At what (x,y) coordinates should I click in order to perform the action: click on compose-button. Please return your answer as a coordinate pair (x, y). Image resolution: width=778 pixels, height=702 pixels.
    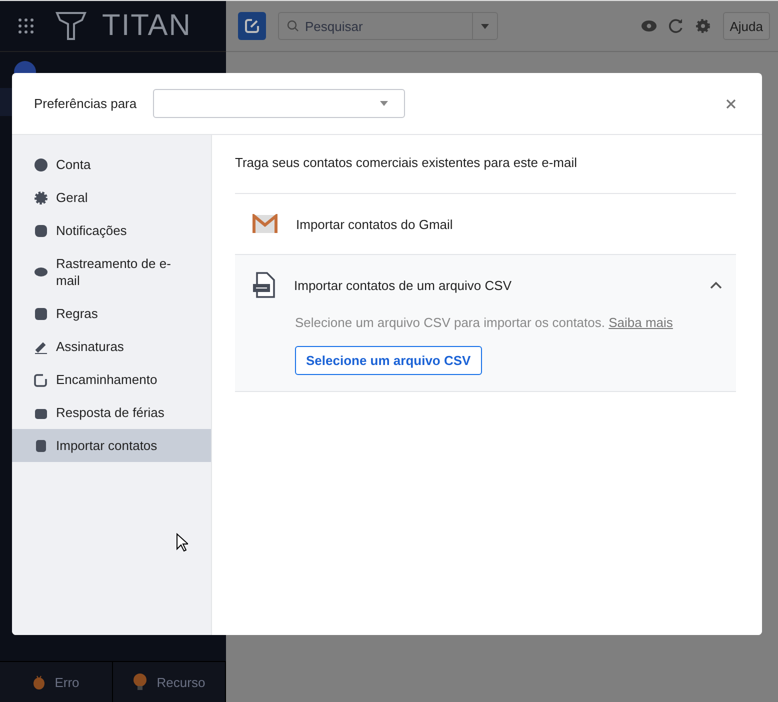
    Looking at the image, I should click on (252, 26).